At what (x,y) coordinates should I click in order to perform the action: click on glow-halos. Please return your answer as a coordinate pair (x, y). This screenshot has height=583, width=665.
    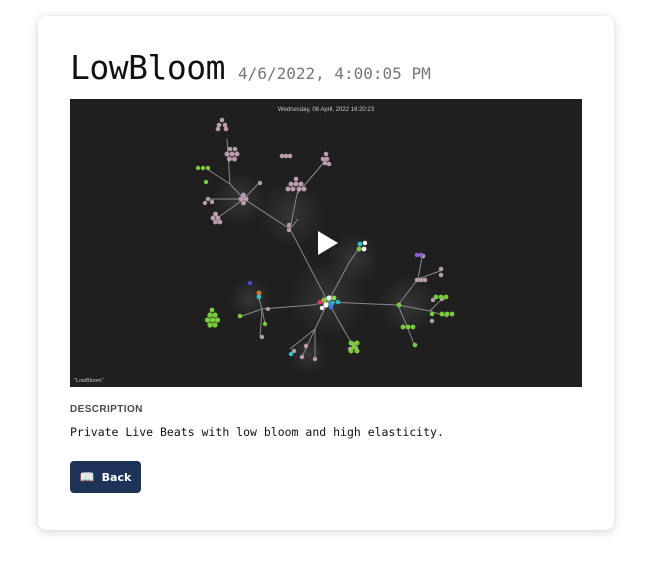
    Looking at the image, I should click on (325, 272).